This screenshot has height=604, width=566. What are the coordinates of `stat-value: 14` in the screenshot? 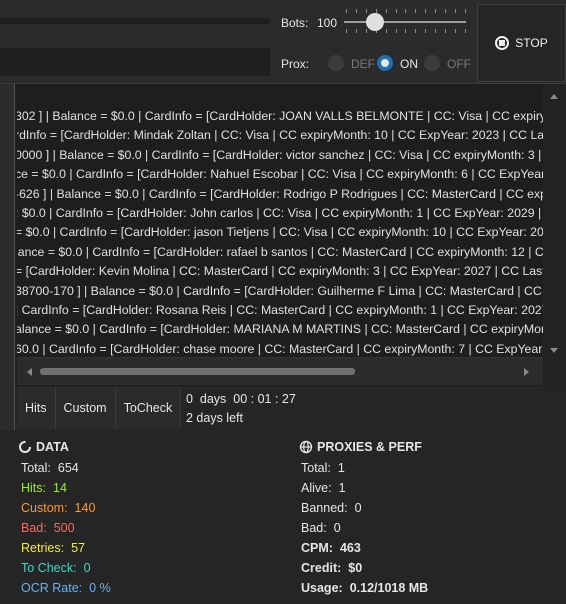 It's located at (60, 488).